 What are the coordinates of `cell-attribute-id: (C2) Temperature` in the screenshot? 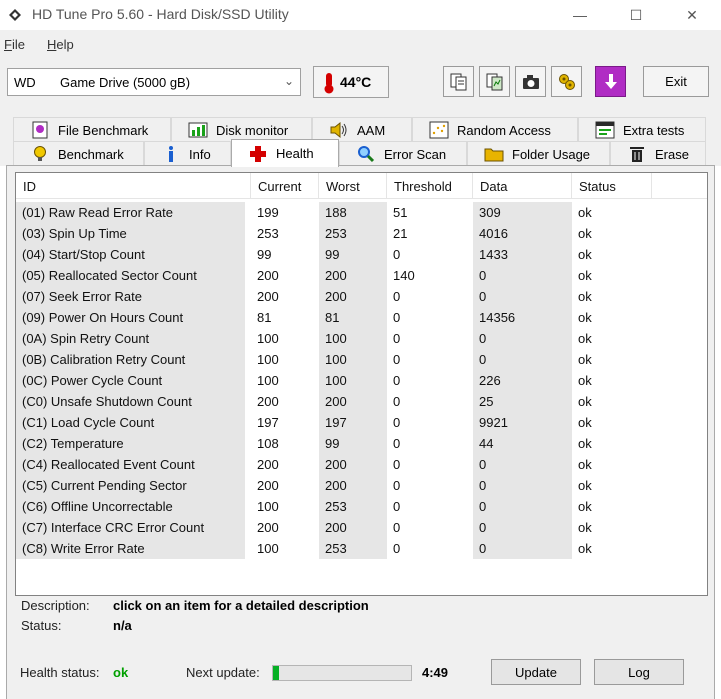 It's located at (130, 443).